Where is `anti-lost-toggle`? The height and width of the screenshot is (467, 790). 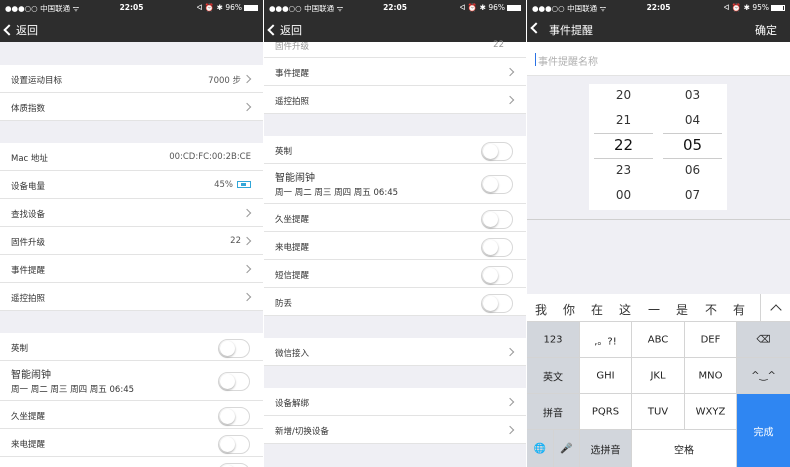
anti-lost-toggle is located at coordinates (497, 303).